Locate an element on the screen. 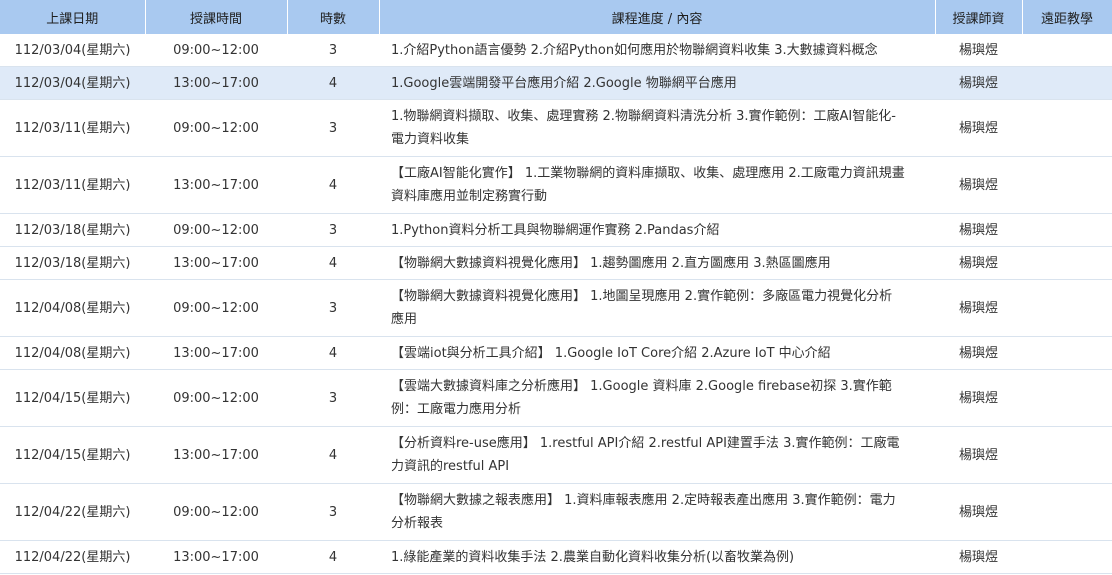  header-date: 上課日期 is located at coordinates (73, 17).